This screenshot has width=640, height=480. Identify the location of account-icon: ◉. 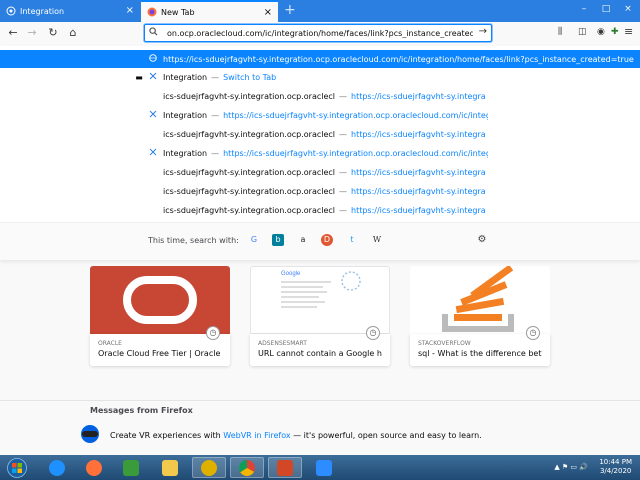
(601, 32).